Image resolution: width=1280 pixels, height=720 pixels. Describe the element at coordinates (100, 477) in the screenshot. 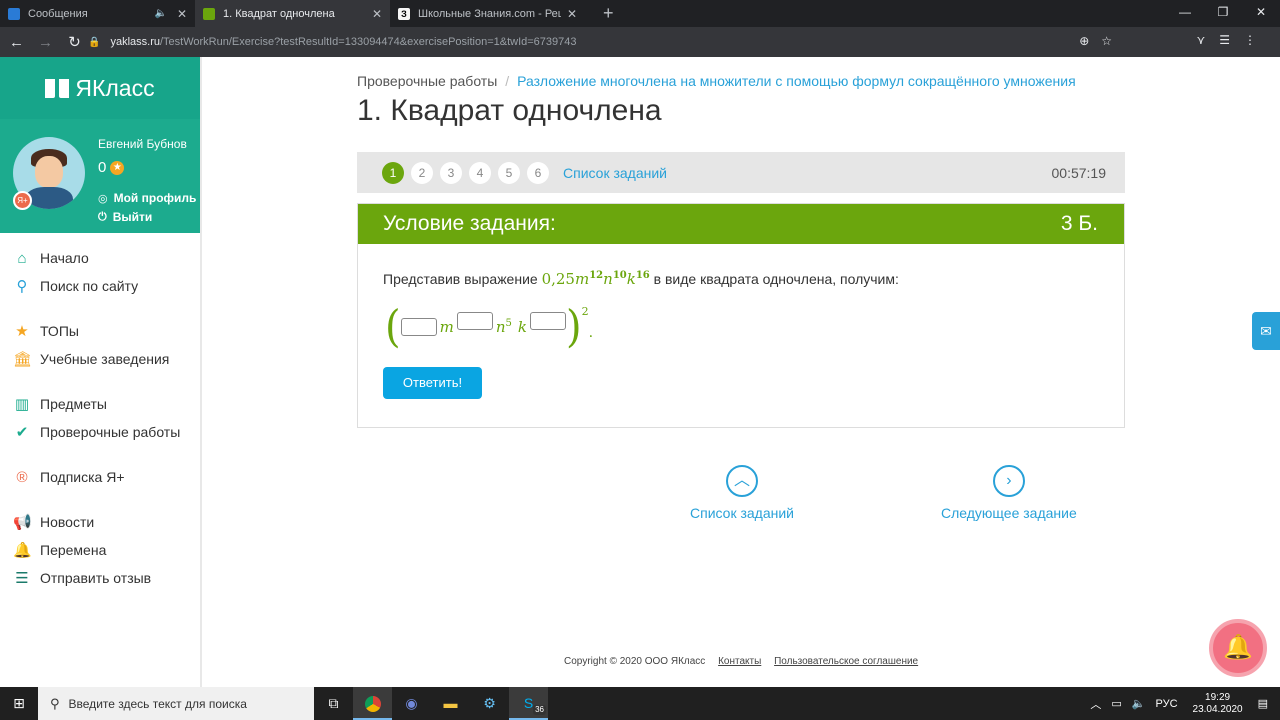

I see `sidebar-item-subscription: ® Подписка Я+` at that location.